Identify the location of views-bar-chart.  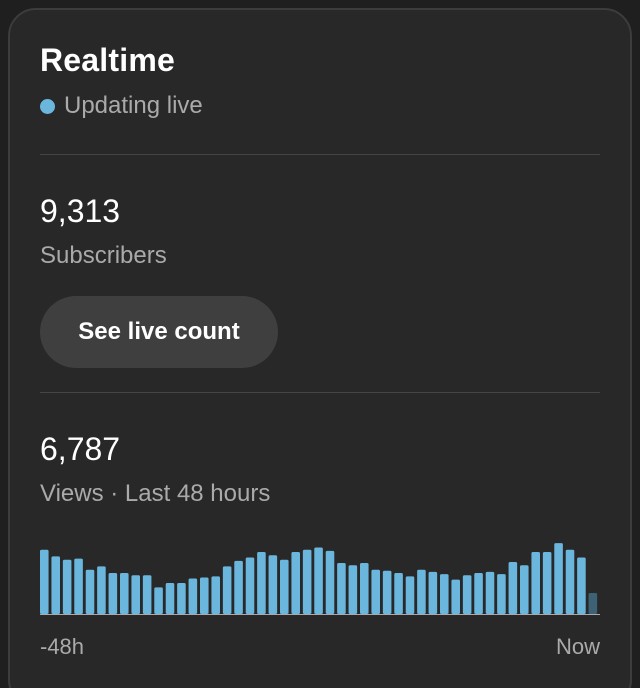
(320, 578).